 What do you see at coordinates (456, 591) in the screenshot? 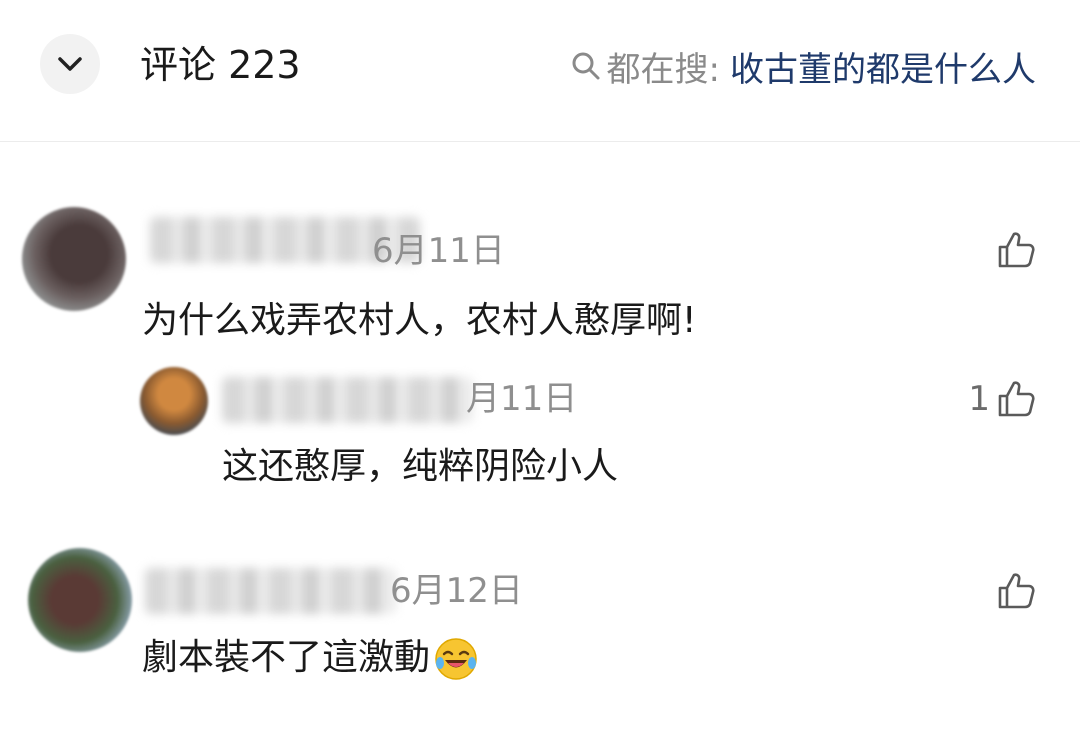
I see `comment-date: 6月12日` at bounding box center [456, 591].